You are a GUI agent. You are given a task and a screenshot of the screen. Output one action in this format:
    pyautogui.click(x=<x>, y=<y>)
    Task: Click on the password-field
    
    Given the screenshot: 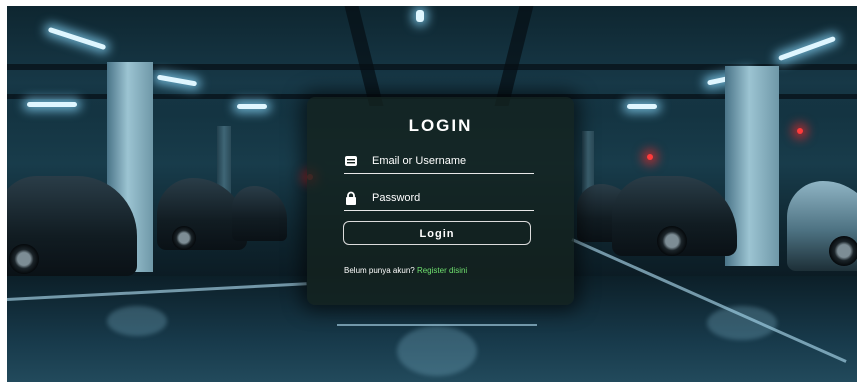 What is the action you would take?
    pyautogui.click(x=439, y=199)
    